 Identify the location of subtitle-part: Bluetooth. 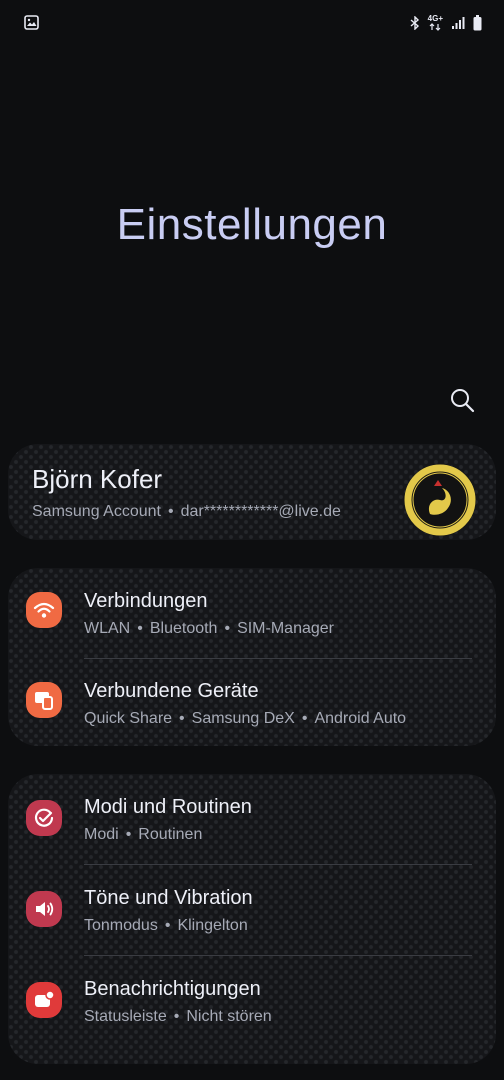
(183, 628).